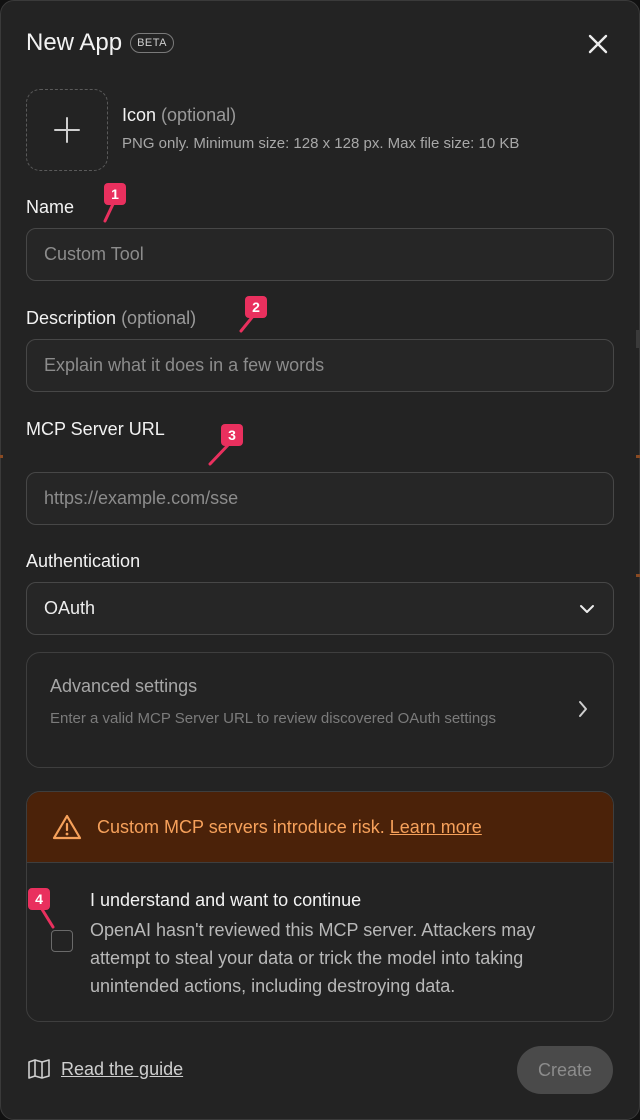  What do you see at coordinates (320, 608) in the screenshot?
I see `authentication-select: OAuth` at bounding box center [320, 608].